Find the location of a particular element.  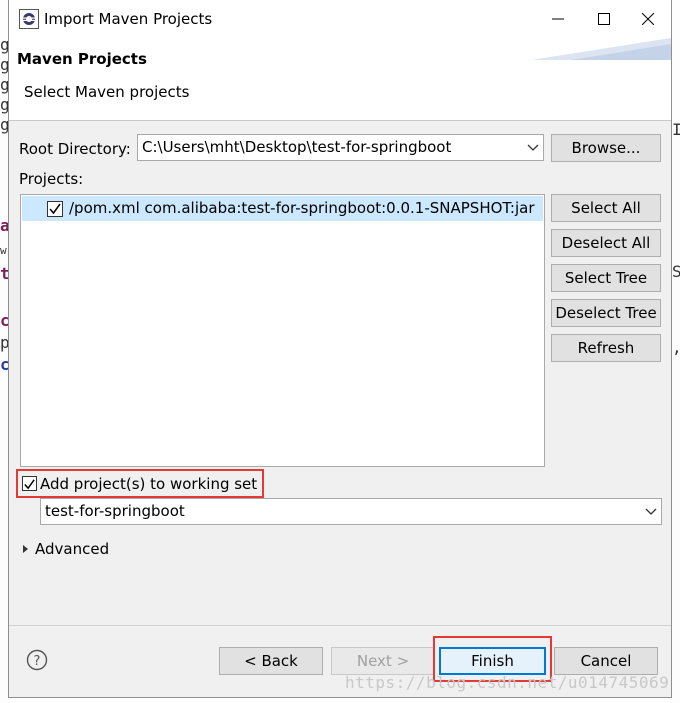

close-icon is located at coordinates (648, 19).